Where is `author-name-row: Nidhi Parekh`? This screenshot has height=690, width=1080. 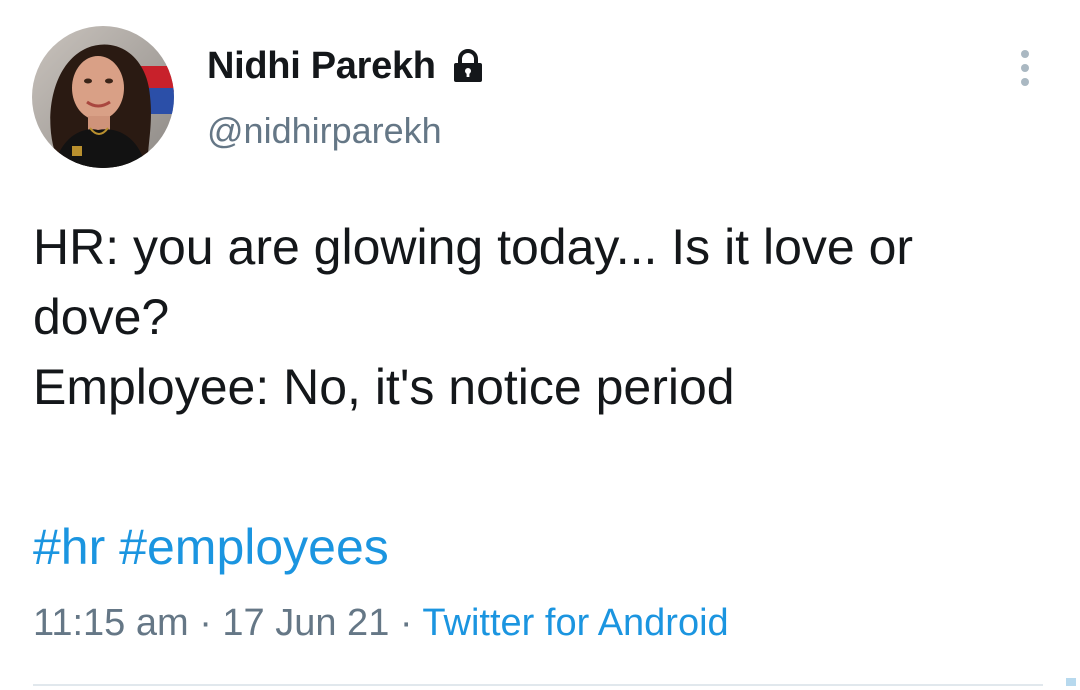
author-name-row: Nidhi Parekh is located at coordinates (346, 66).